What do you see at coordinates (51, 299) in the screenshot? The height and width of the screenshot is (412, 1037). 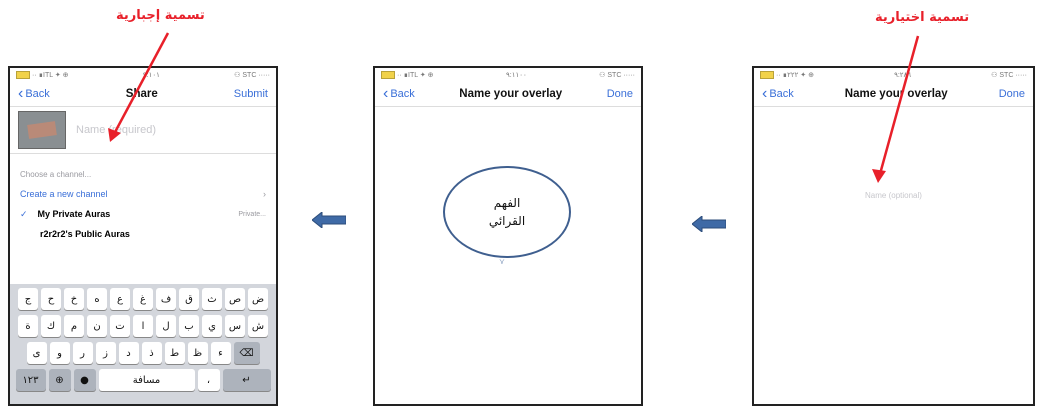 I see `key: ح` at bounding box center [51, 299].